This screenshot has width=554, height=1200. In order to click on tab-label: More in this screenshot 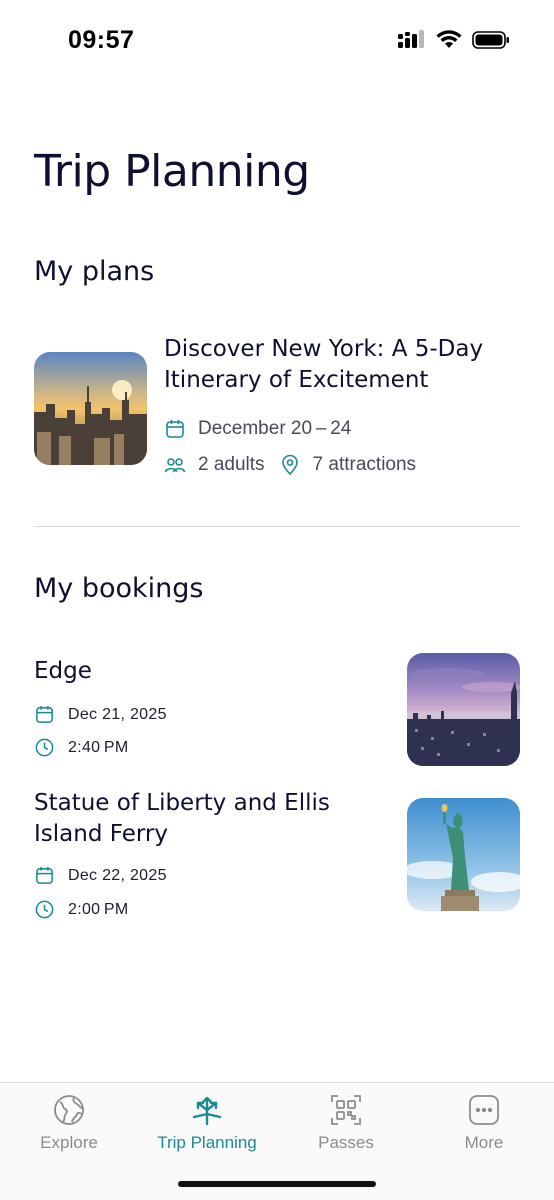, I will do `click(484, 1142)`.